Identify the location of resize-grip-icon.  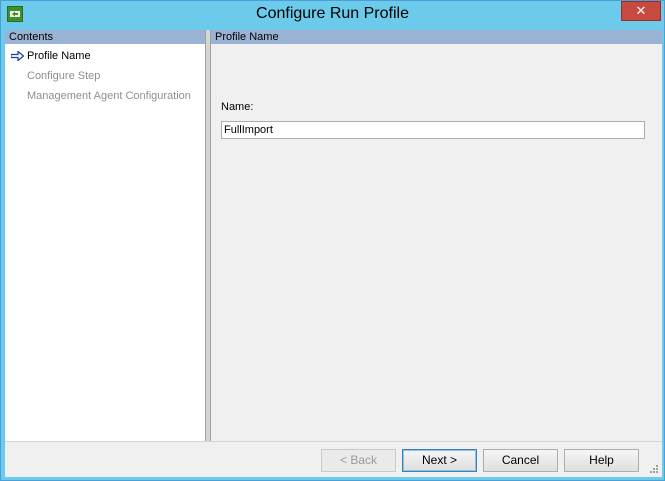
(654, 469).